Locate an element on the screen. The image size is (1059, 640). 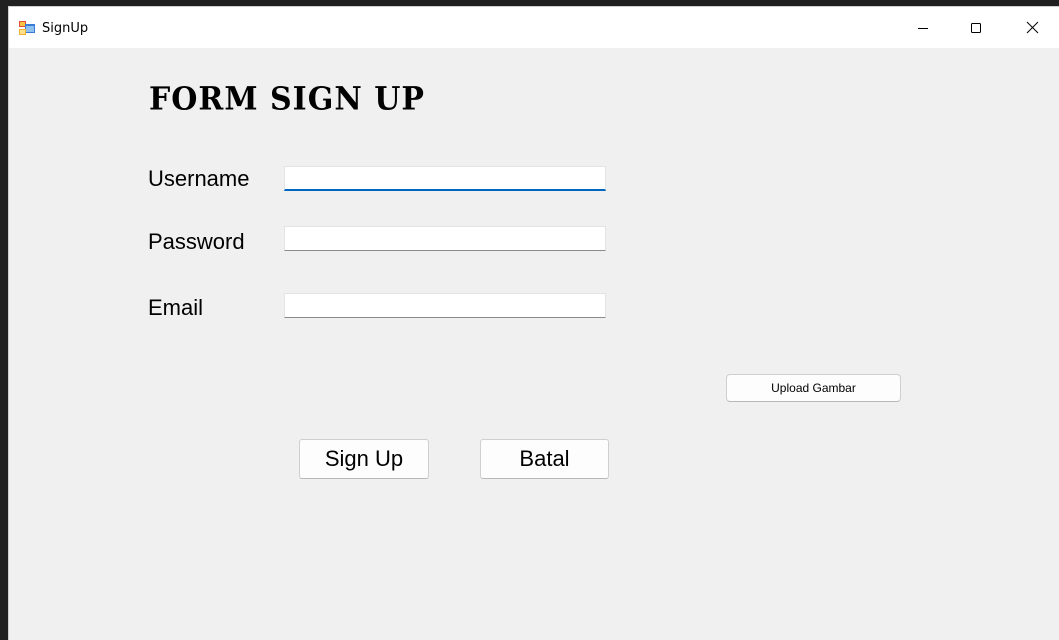
close-icon is located at coordinates (1032, 27).